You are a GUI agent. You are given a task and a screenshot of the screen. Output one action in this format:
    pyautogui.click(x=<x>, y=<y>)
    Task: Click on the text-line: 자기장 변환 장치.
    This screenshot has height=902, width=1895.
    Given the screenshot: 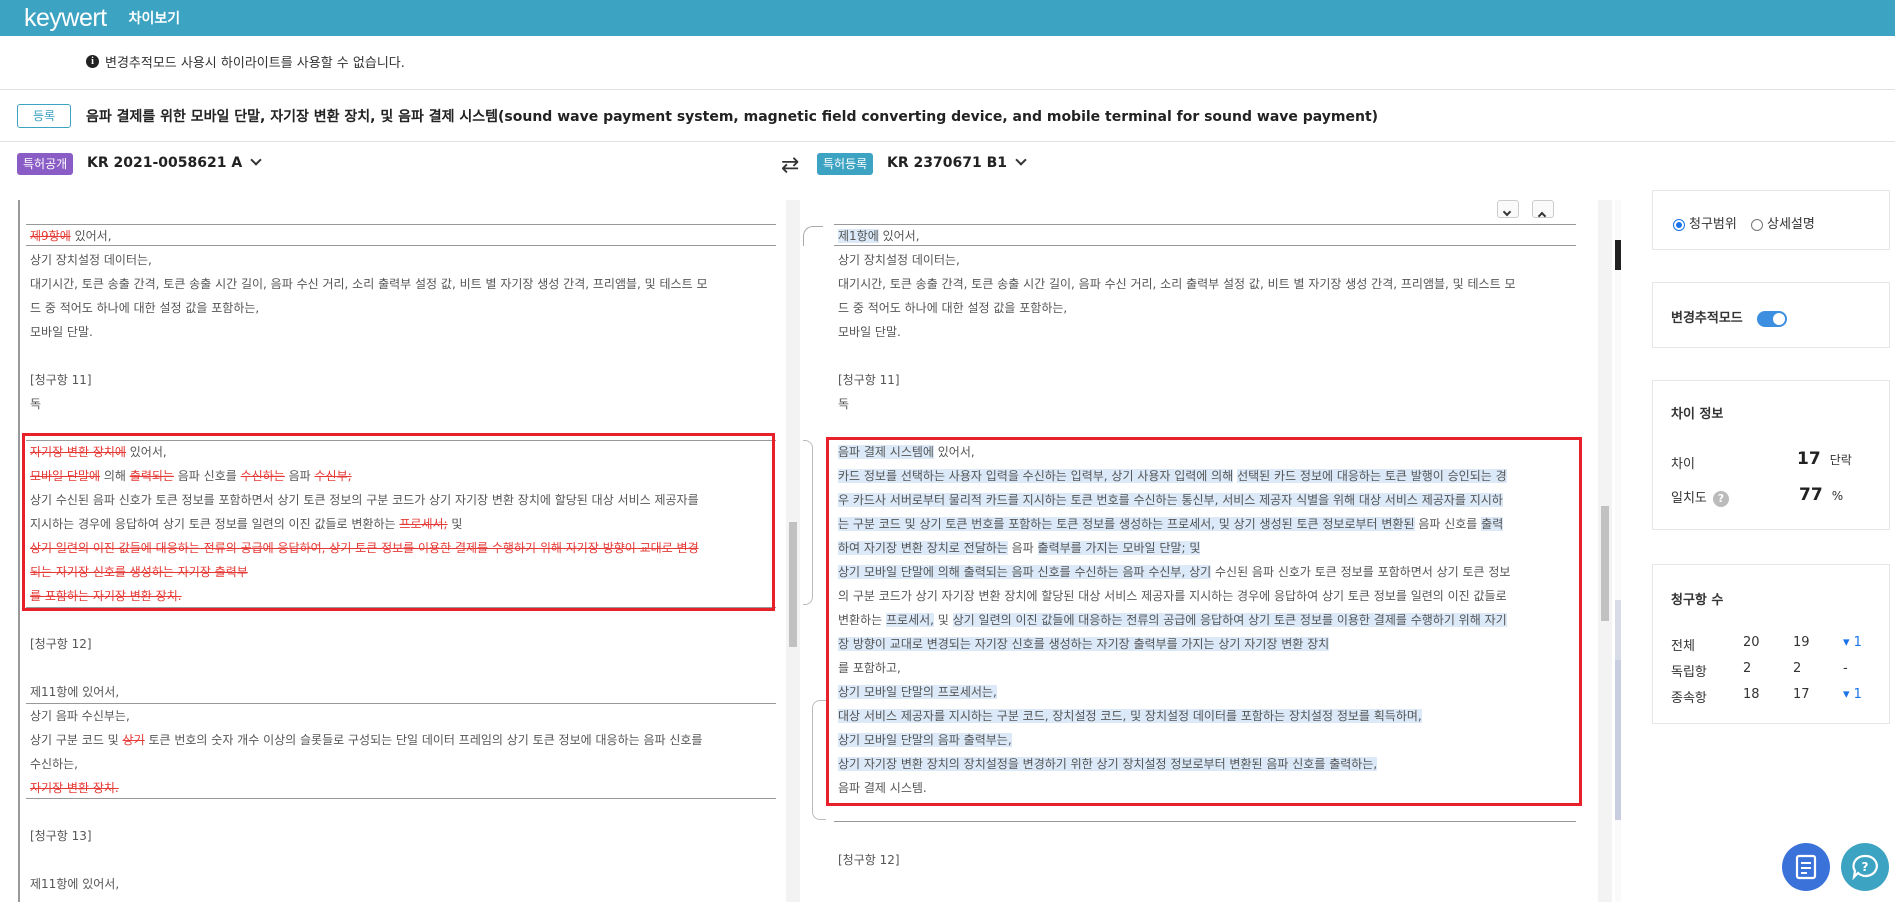 What is the action you would take?
    pyautogui.click(x=74, y=788)
    